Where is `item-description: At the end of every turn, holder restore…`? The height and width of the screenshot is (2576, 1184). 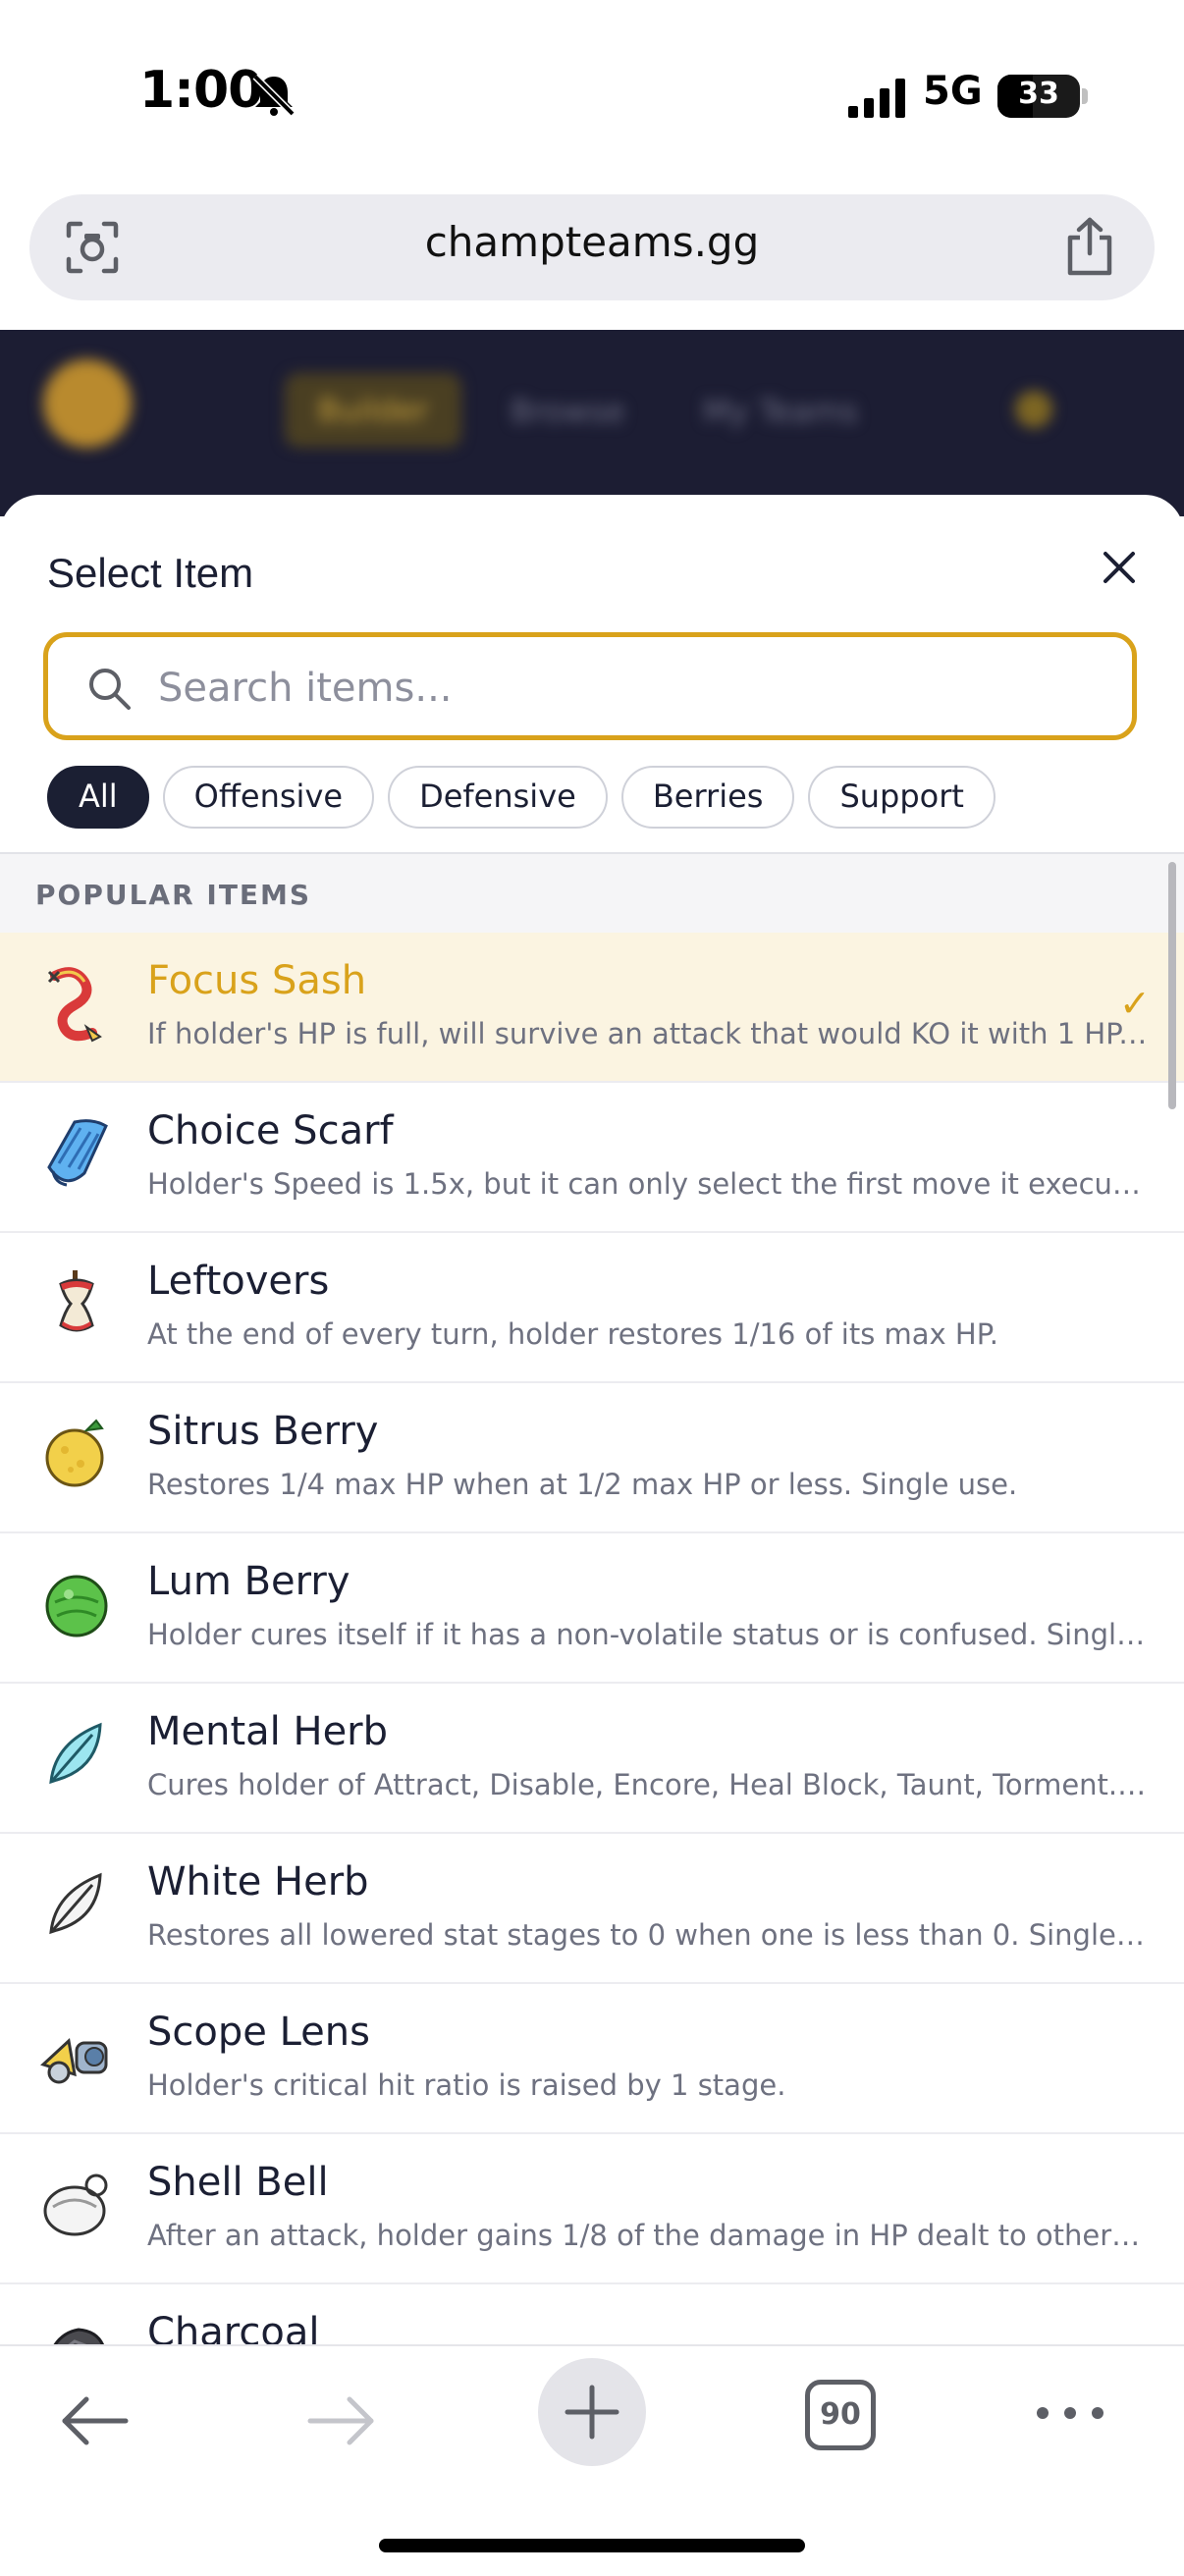 item-description: At the end of every turn, holder restore… is located at coordinates (572, 1334).